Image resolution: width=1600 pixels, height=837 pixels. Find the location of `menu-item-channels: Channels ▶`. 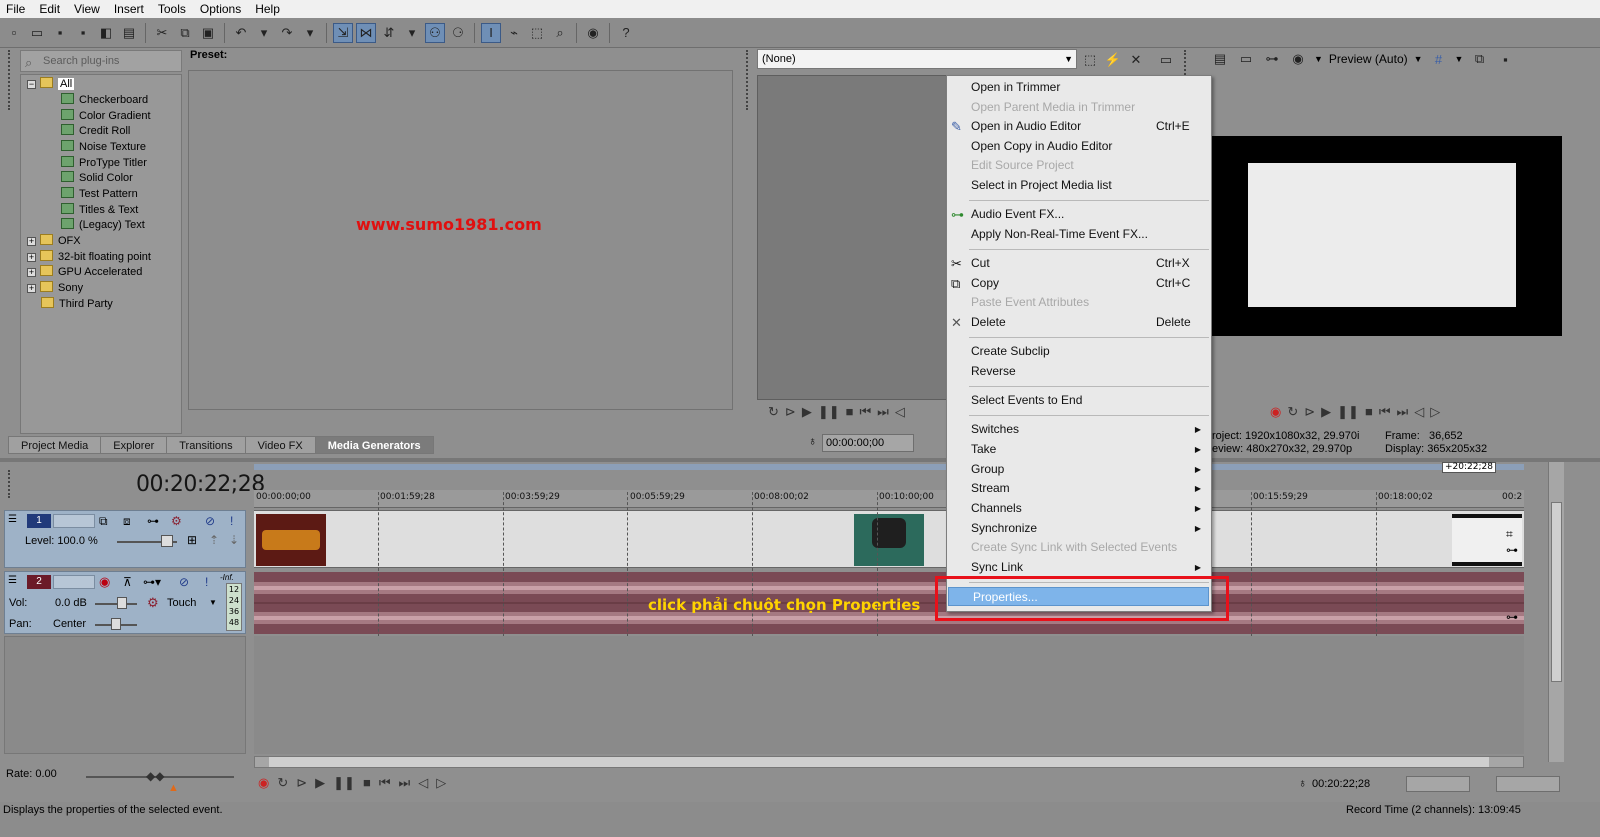

menu-item-channels: Channels ▶ is located at coordinates (1079, 508).